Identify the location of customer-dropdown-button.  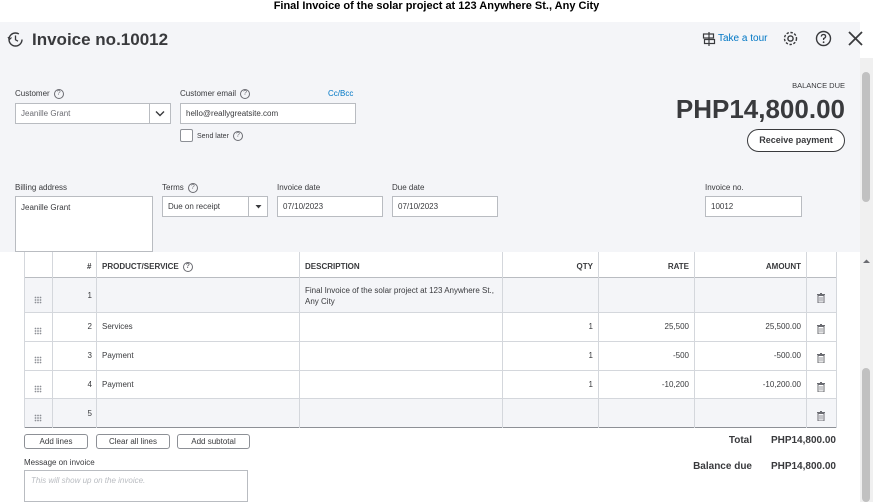
(160, 113).